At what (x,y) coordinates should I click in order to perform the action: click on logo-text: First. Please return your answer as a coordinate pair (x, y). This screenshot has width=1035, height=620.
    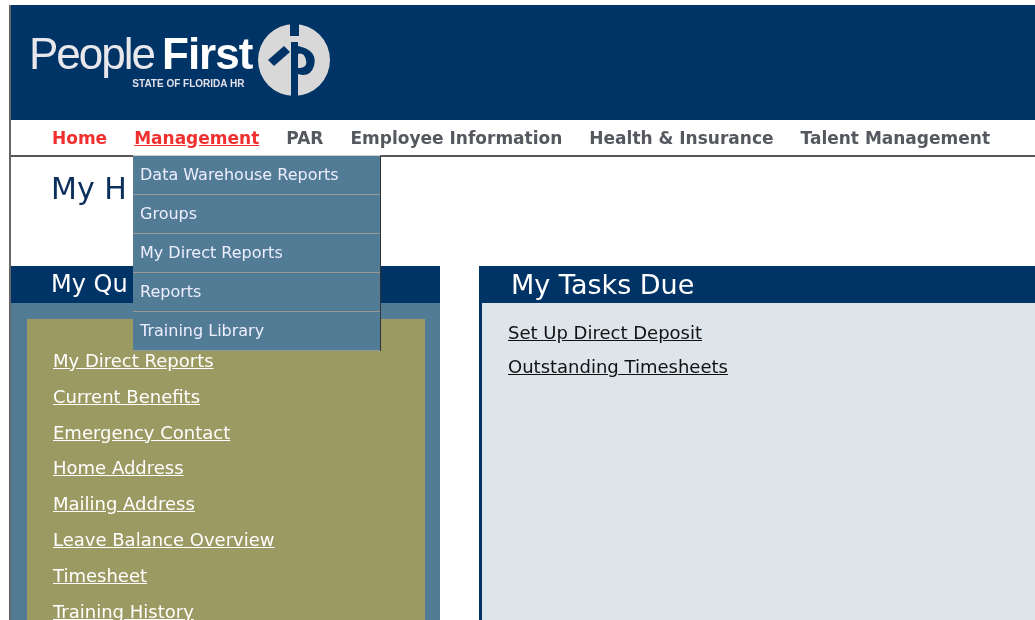
    Looking at the image, I should click on (207, 54).